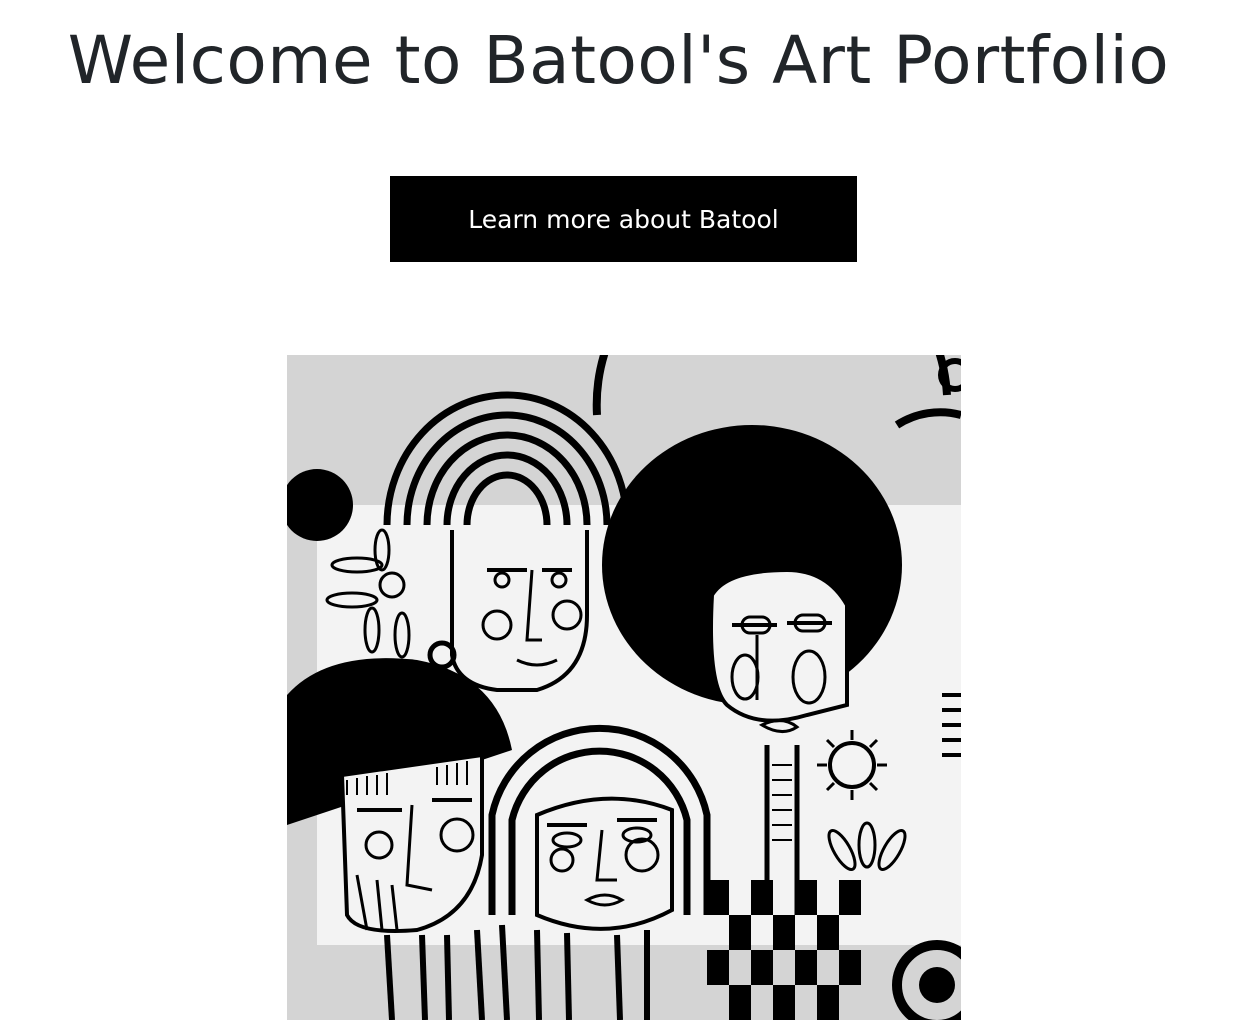  I want to click on learn-more-button: Learn more about Batool, so click(623, 219).